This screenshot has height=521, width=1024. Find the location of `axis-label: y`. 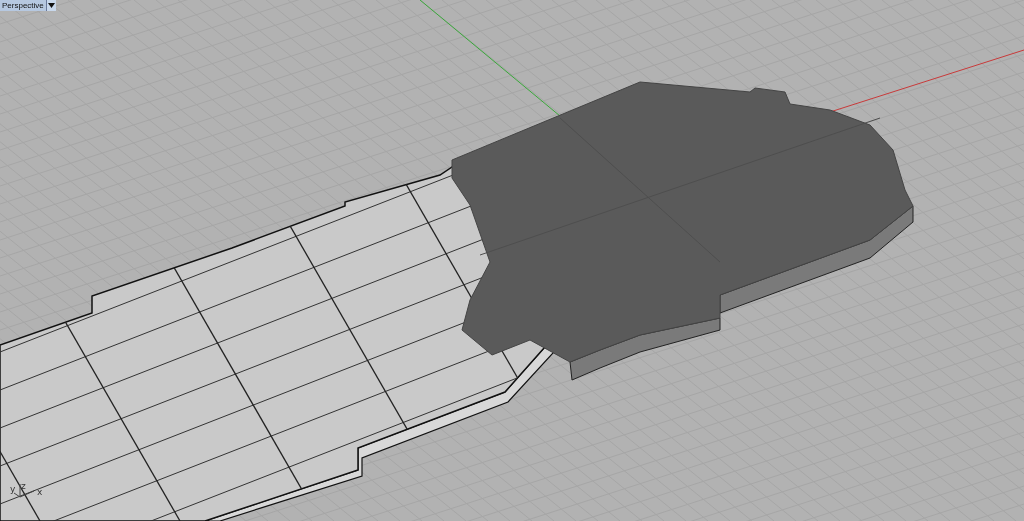

axis-label: y is located at coordinates (13, 489).